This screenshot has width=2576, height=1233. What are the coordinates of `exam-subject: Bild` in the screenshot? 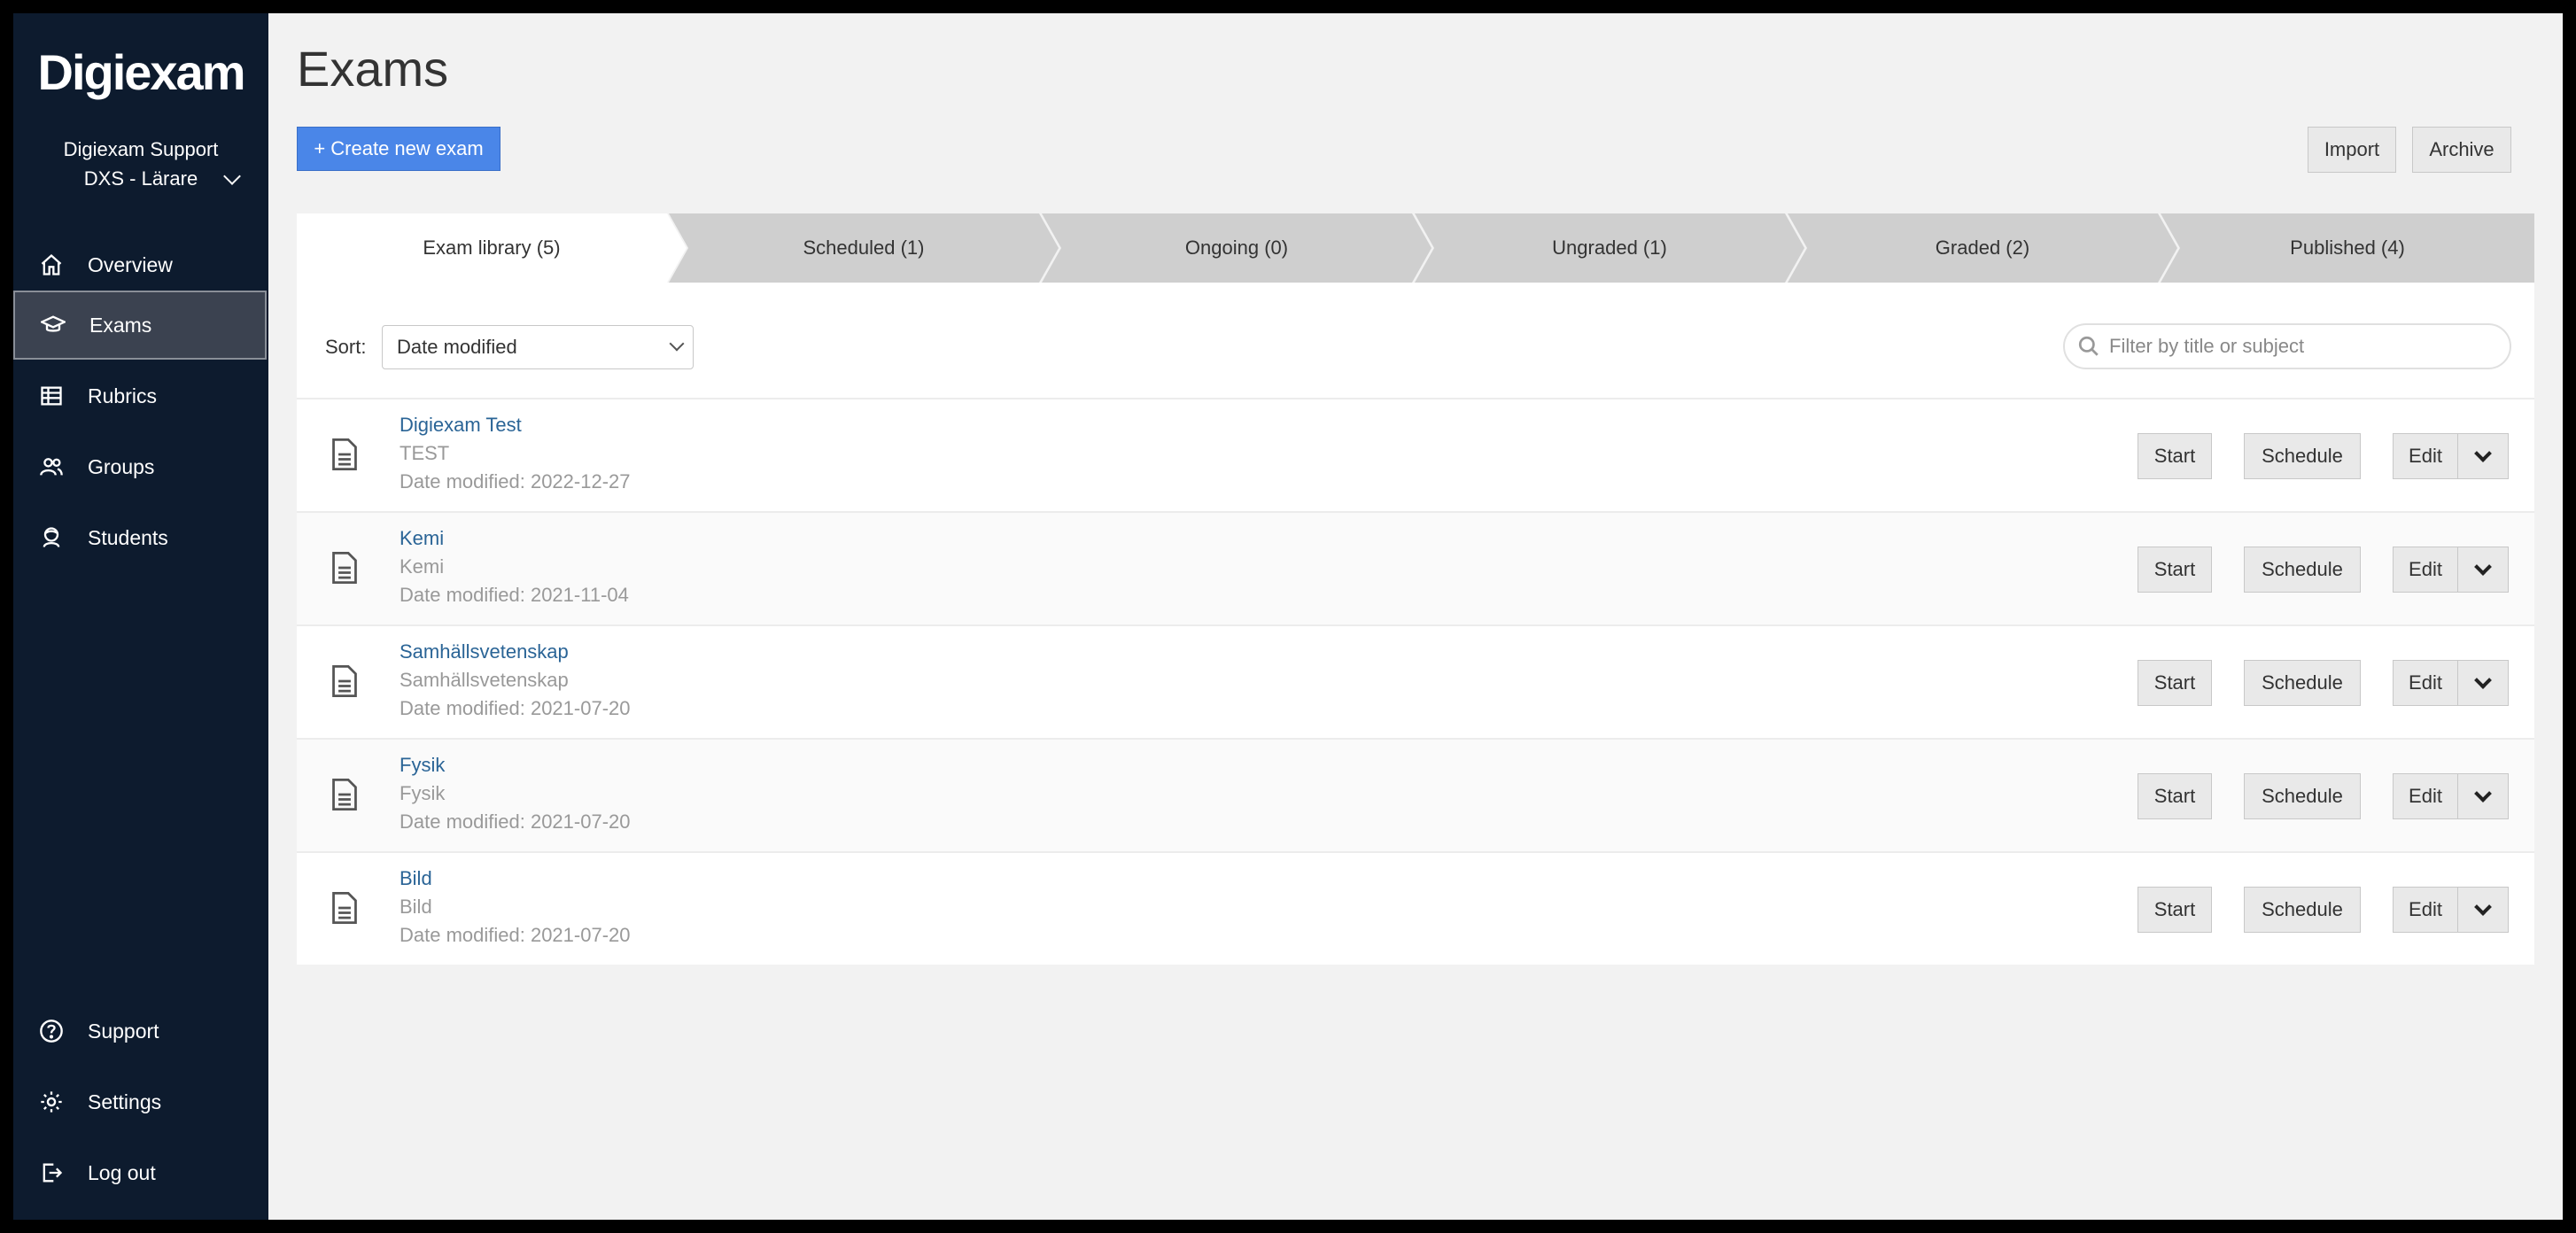 It's located at (416, 907).